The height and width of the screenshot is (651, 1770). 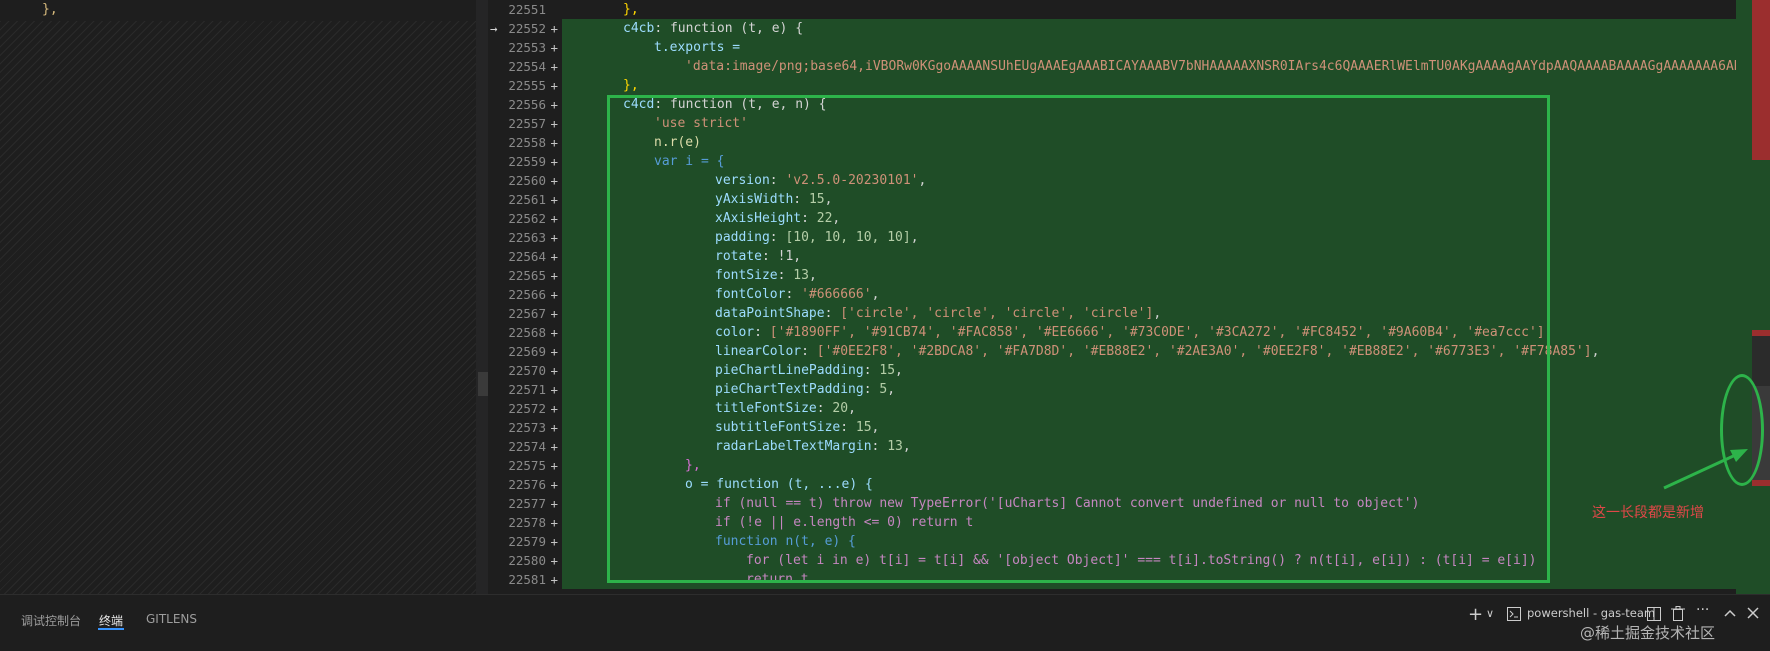 I want to click on split-terminal-icon, so click(x=1654, y=614).